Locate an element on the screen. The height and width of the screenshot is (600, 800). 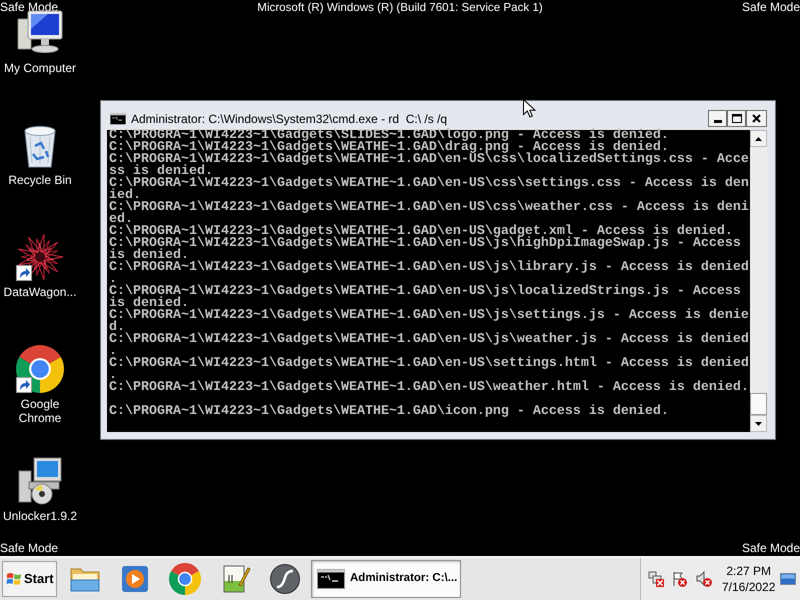
console-line: C:\PROGRA~1\WI4223~1\Gadgets\WEATHE~1.GAD\en-US\weather.html - Access is denied. is located at coordinates (429, 388).